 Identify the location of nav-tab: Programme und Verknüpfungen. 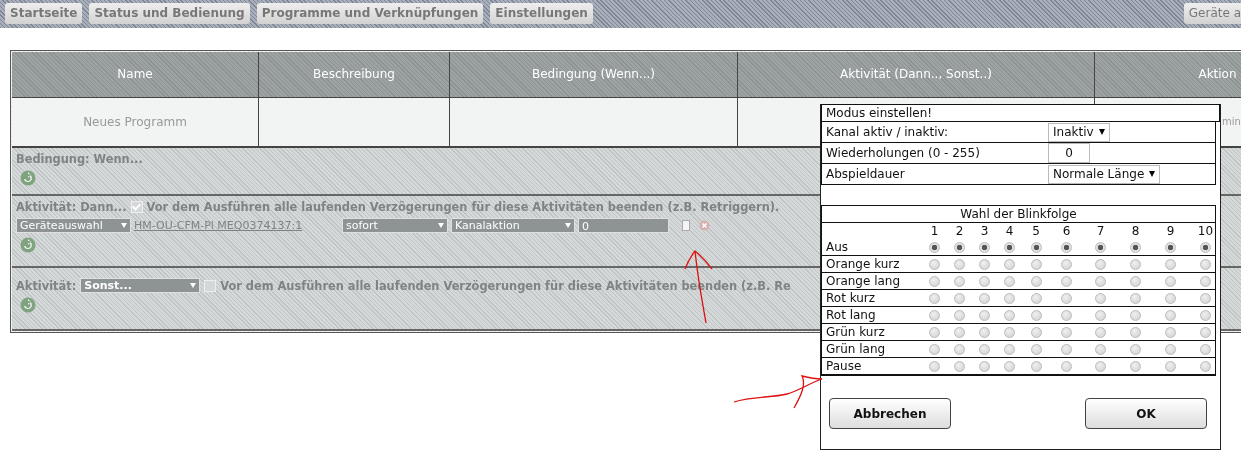
(370, 13).